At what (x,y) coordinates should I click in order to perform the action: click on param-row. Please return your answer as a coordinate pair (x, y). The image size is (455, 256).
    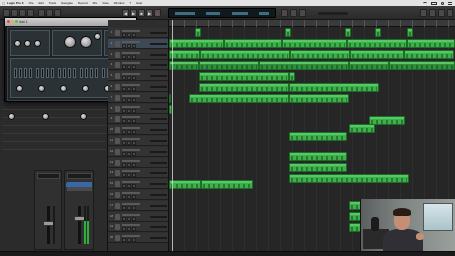
    Looking at the image, I should click on (54, 132).